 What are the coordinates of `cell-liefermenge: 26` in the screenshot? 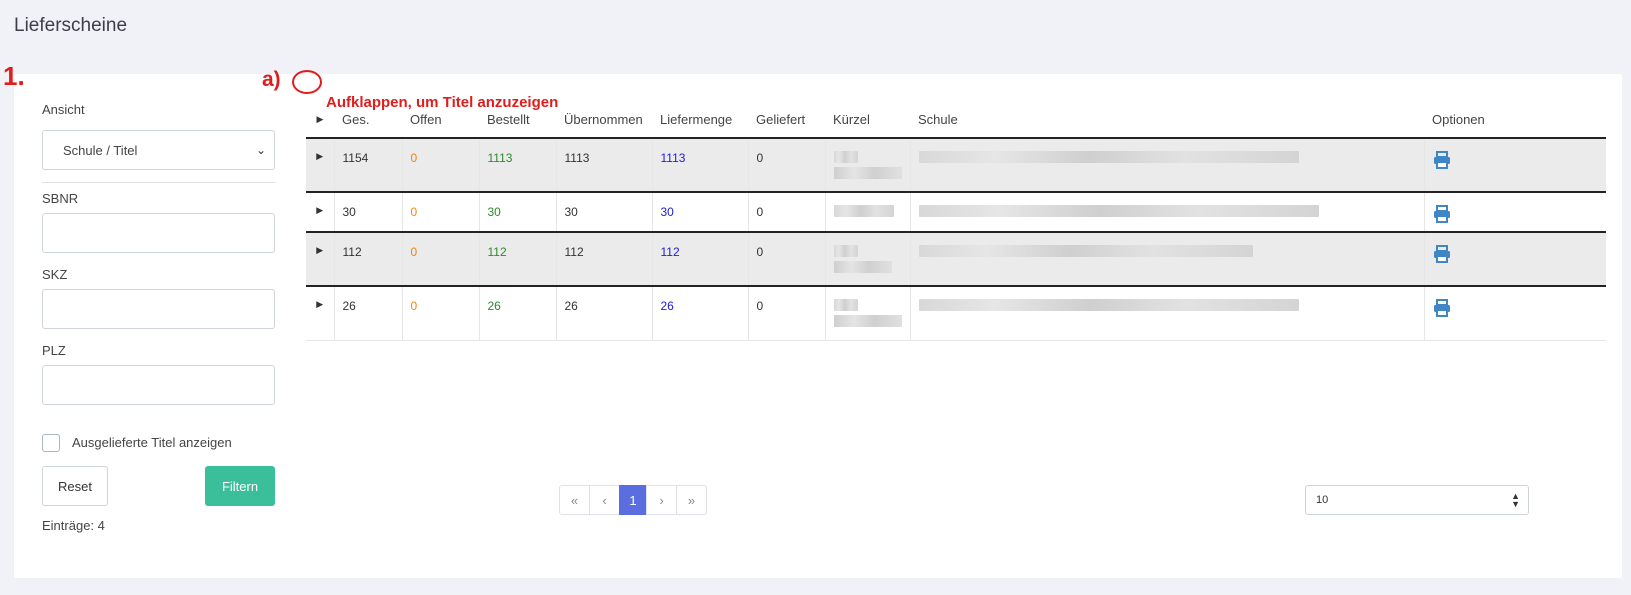 It's located at (700, 313).